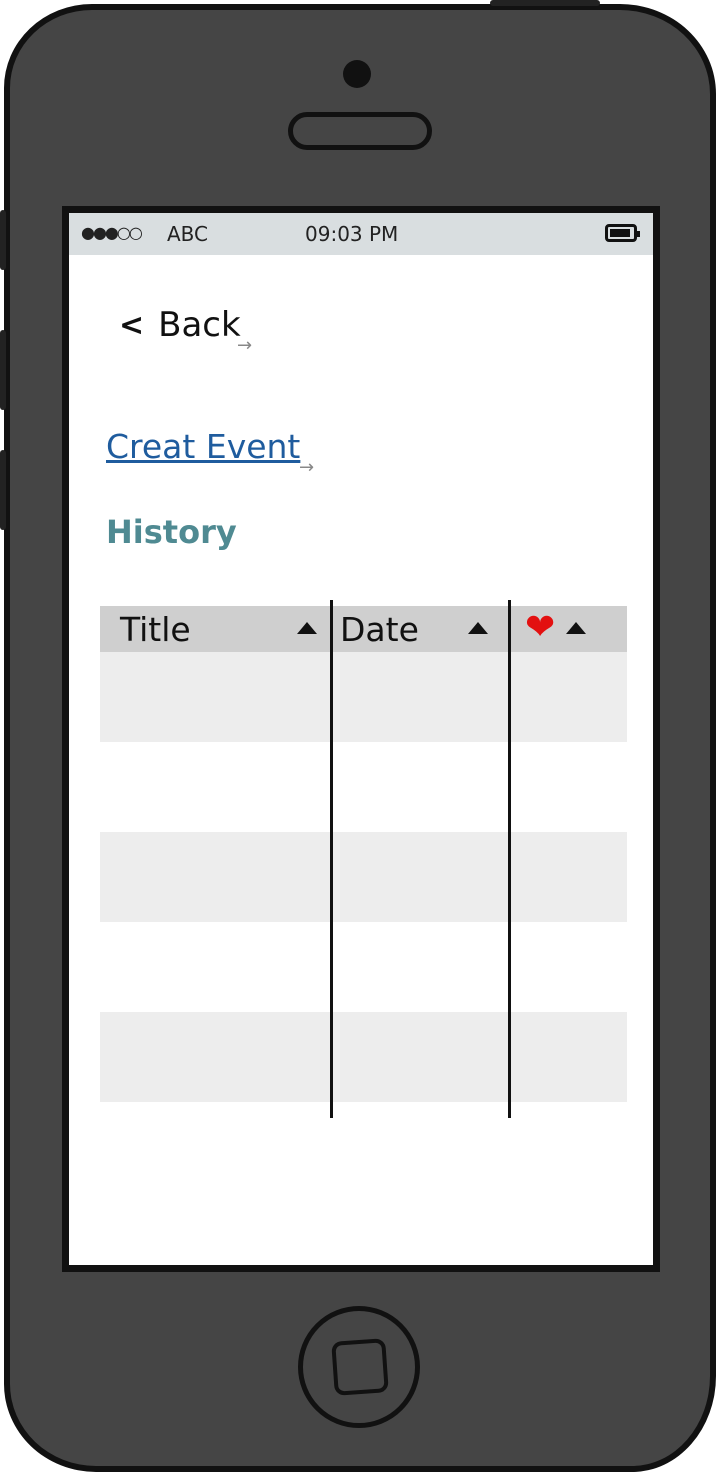 The width and height of the screenshot is (723, 1478). I want to click on back-button: < Back, so click(180, 325).